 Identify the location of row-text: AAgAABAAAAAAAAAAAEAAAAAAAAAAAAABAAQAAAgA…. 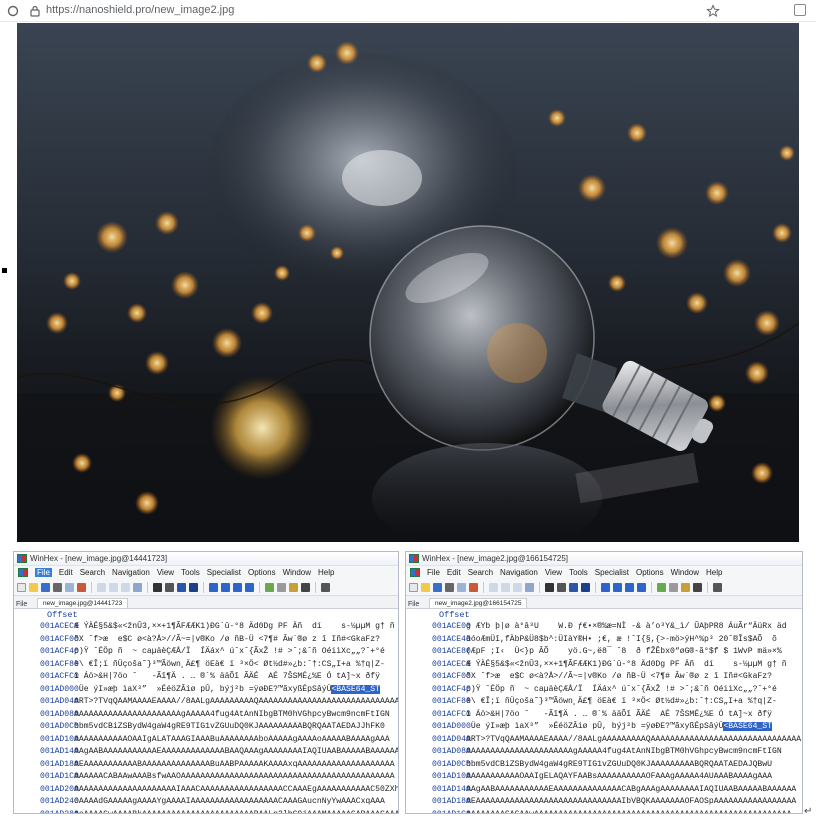
(236, 752).